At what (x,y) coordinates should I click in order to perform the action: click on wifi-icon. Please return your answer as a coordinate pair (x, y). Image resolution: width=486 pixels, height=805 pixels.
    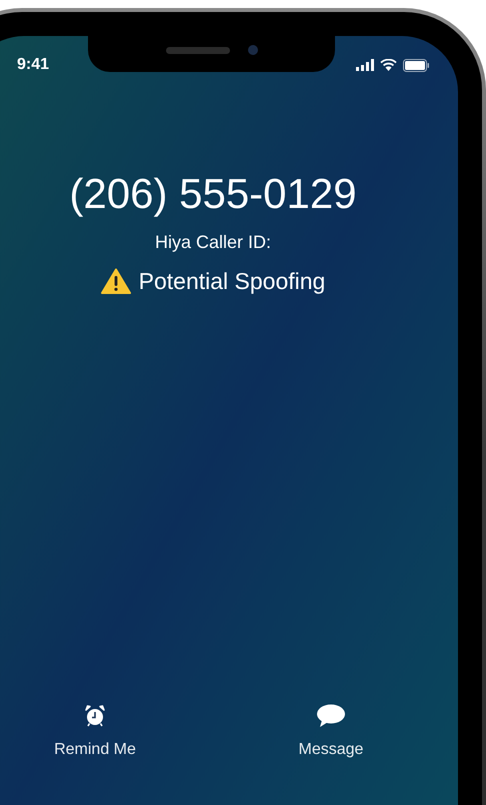
    Looking at the image, I should click on (388, 65).